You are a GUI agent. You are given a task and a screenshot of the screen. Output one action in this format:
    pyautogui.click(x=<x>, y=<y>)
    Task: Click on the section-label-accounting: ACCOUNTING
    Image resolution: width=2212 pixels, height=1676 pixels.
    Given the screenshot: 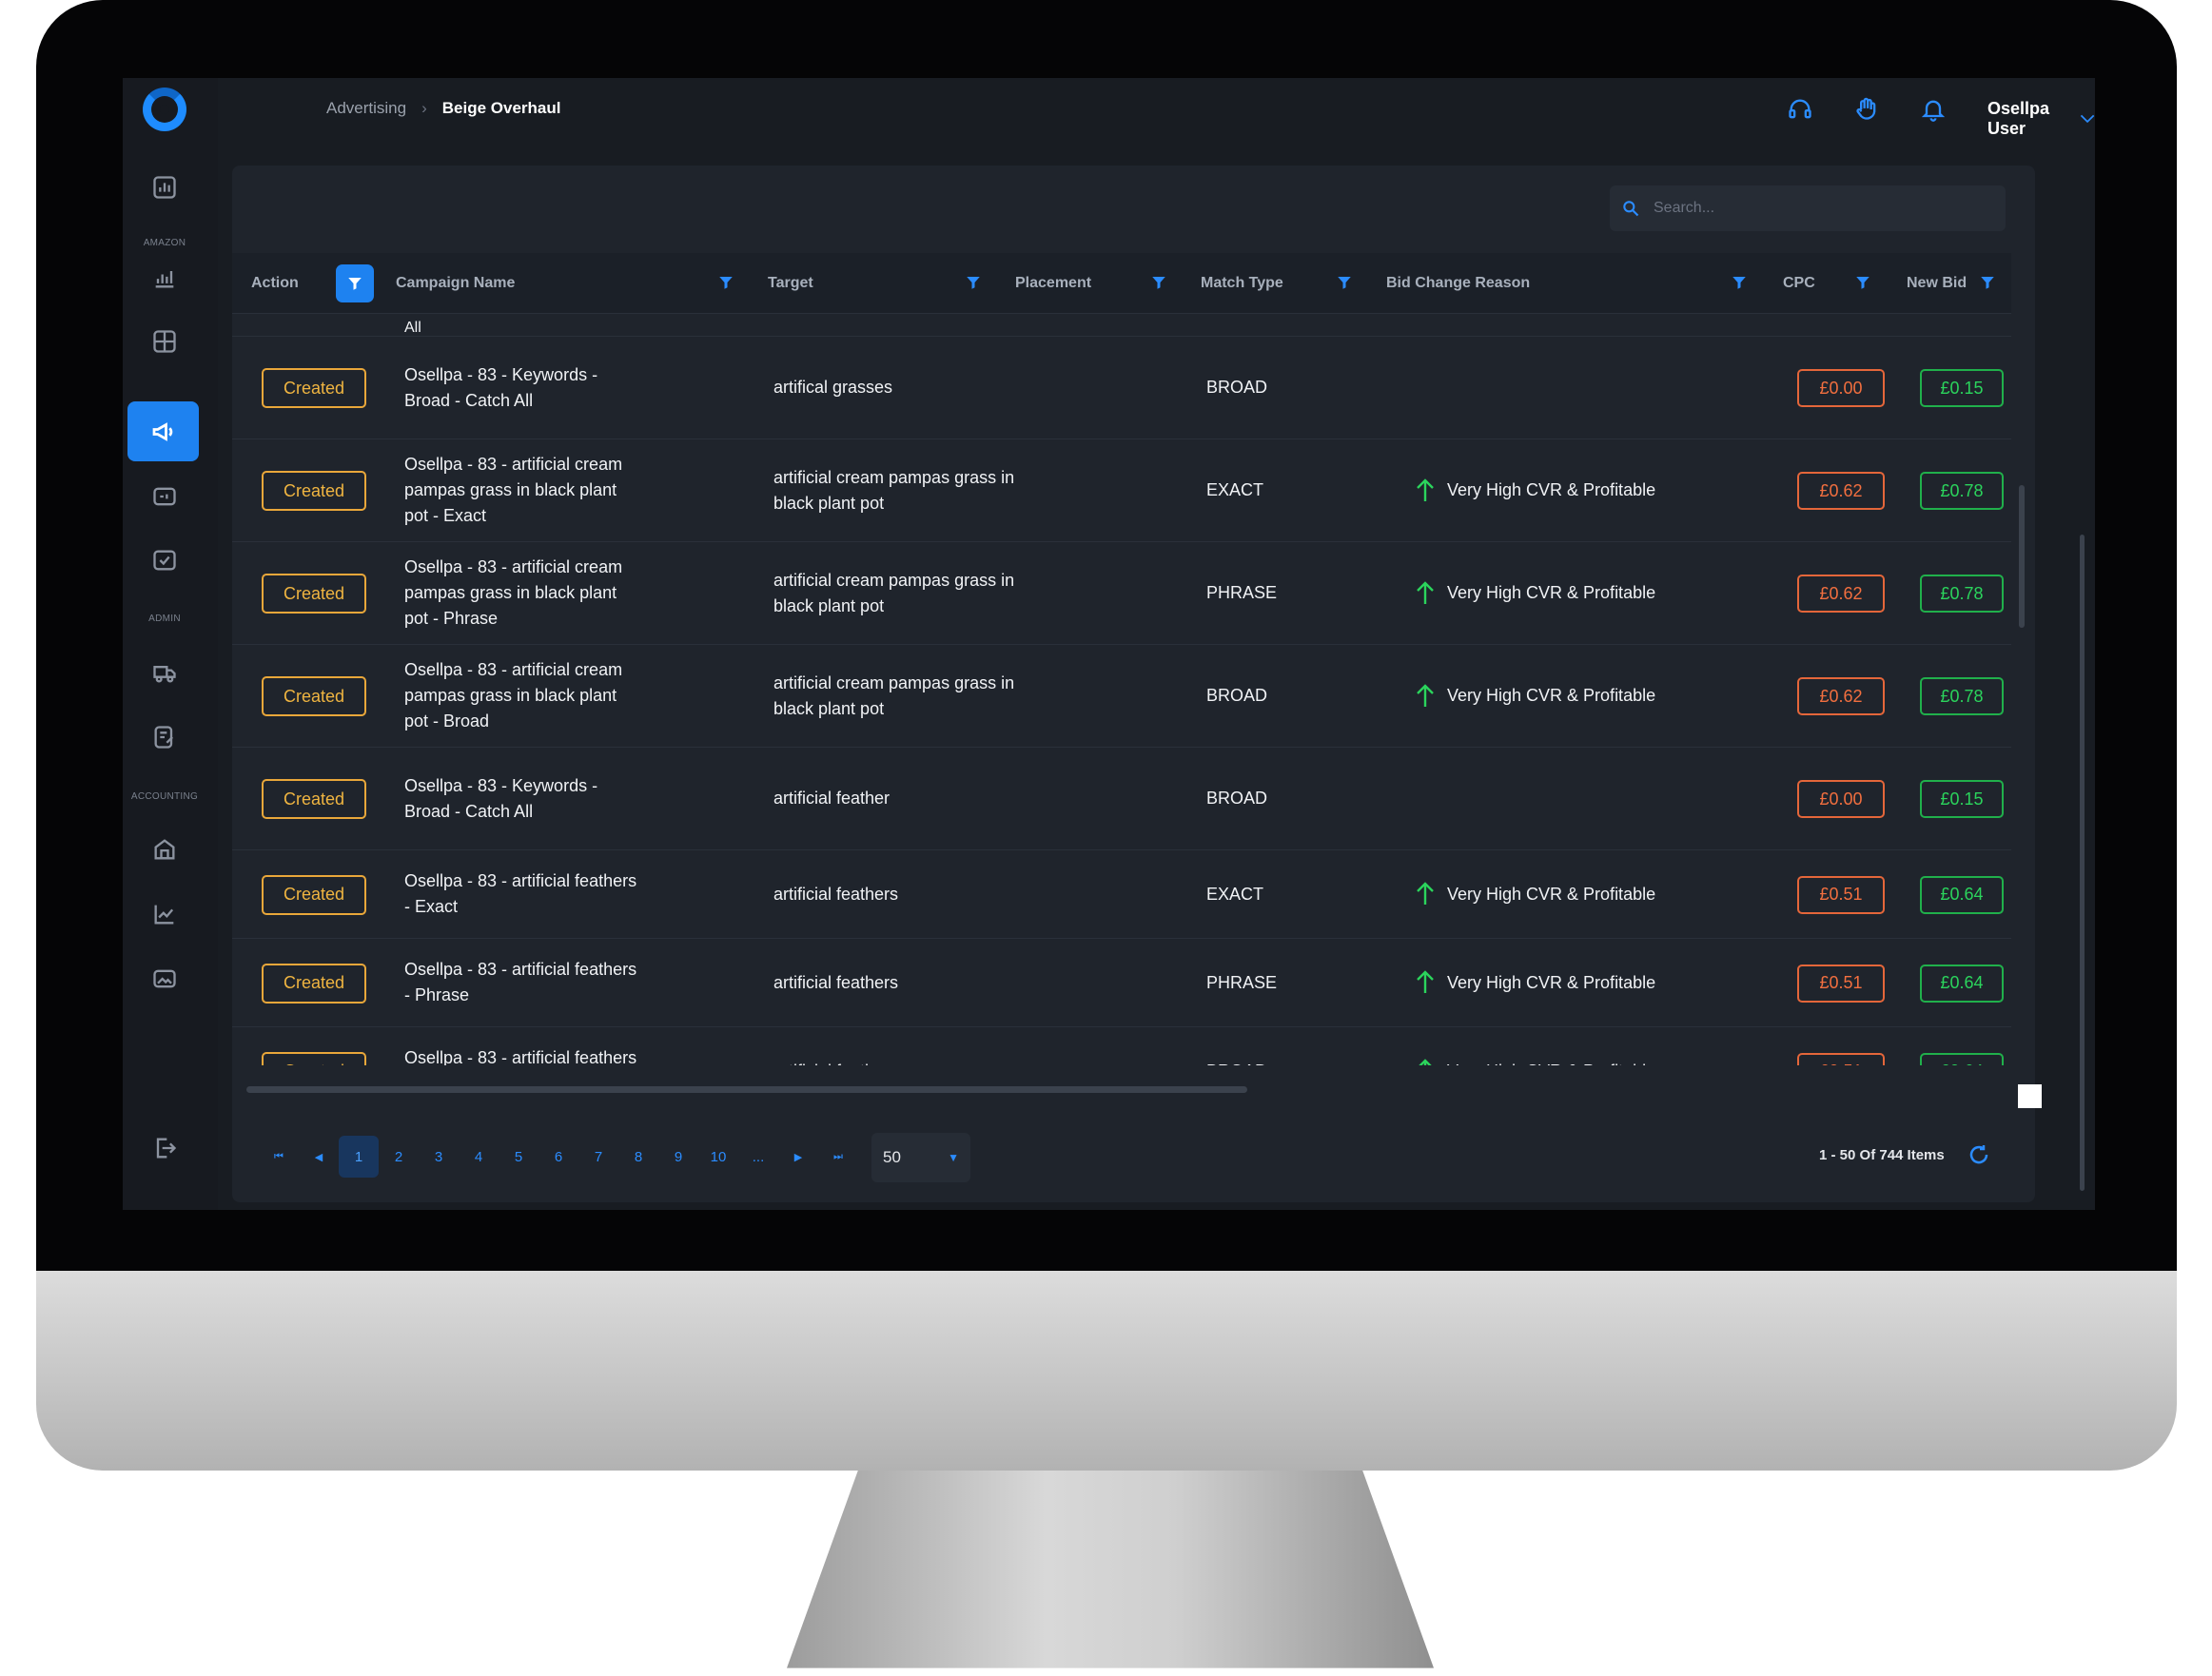 What is the action you would take?
    pyautogui.click(x=164, y=796)
    